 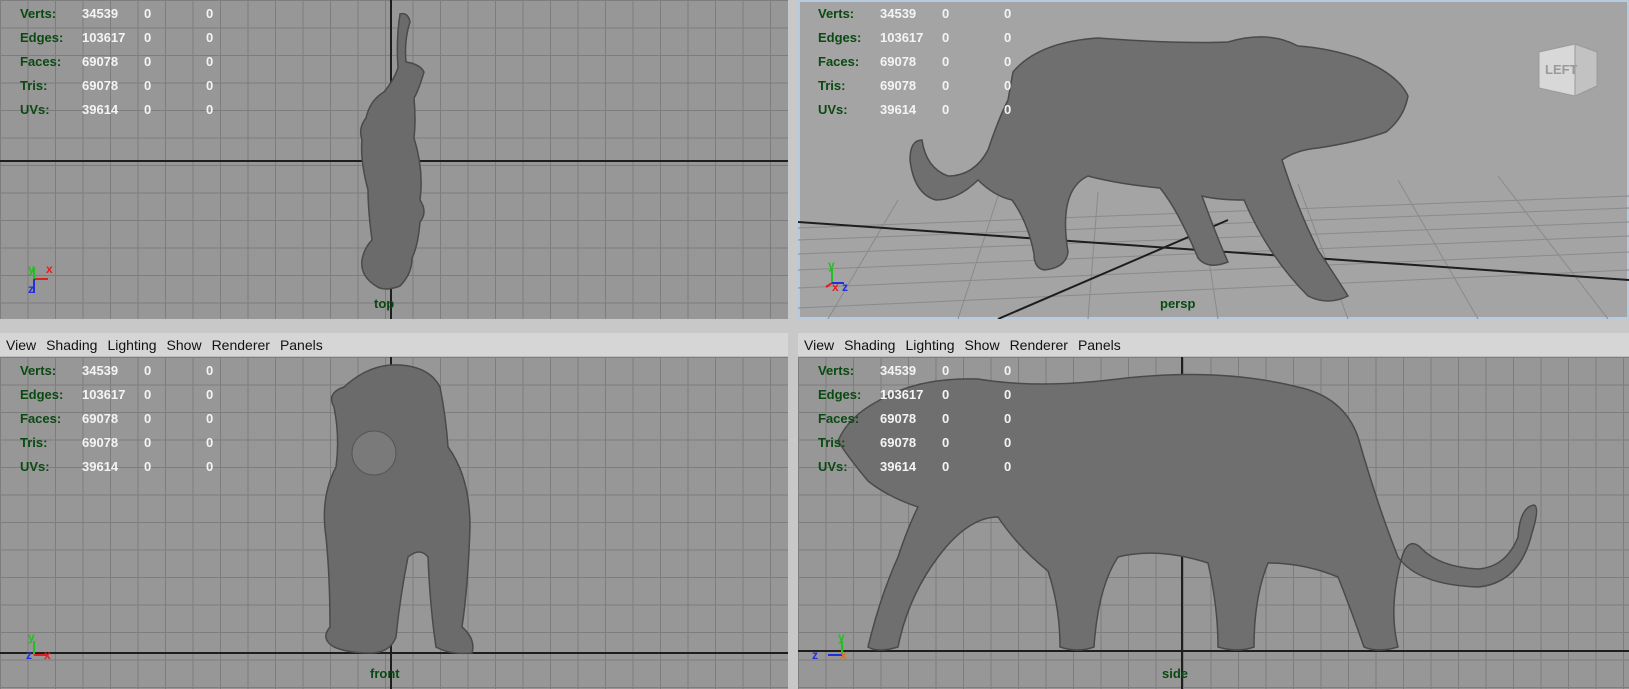 I want to click on camera-label-front: front, so click(x=385, y=673).